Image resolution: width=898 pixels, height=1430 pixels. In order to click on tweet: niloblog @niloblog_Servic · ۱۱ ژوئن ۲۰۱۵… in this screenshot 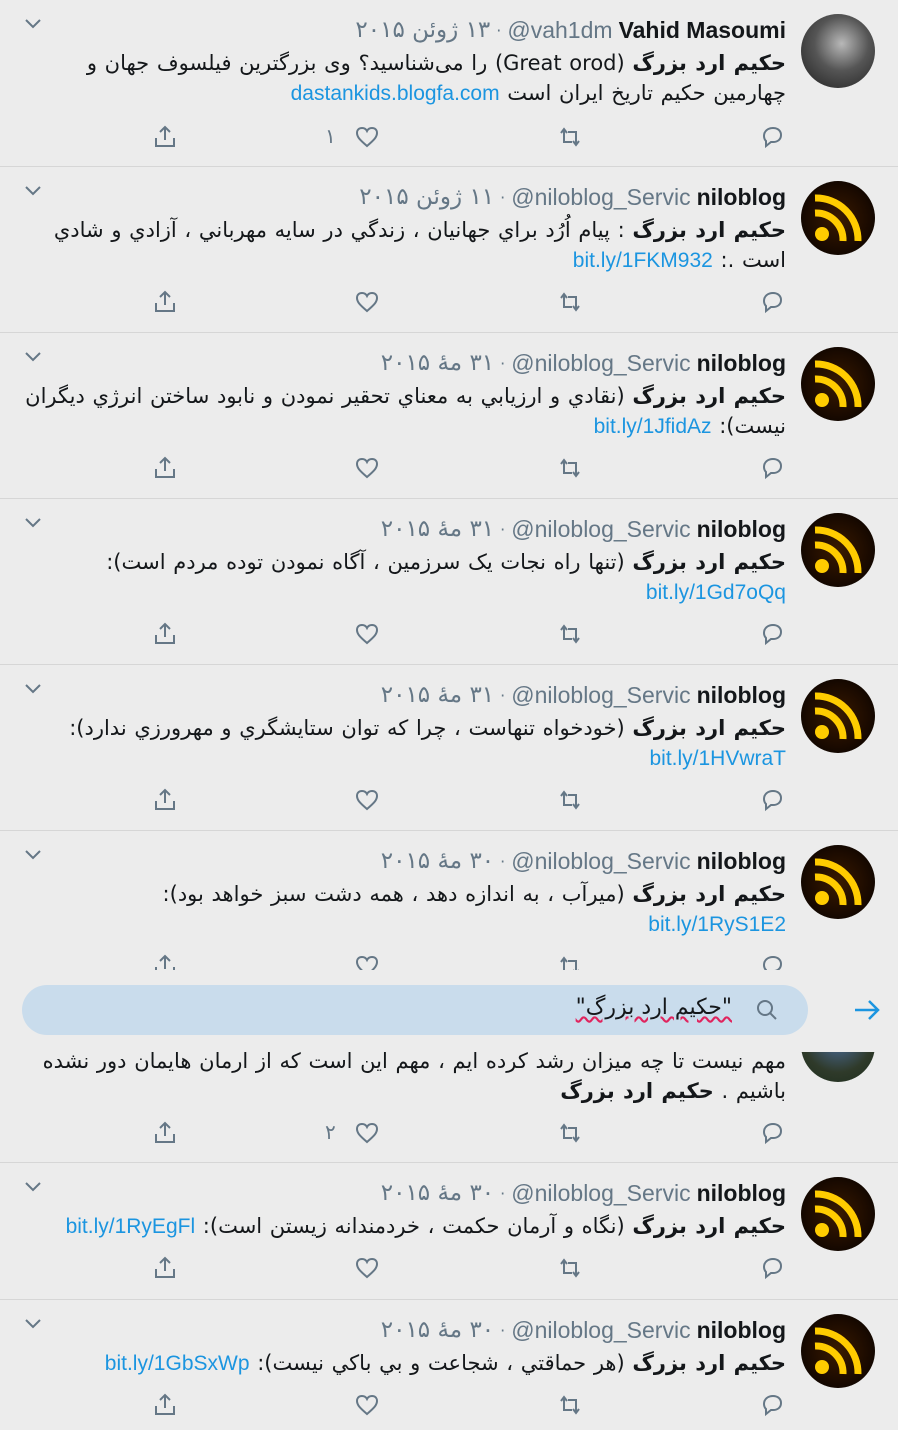, I will do `click(449, 250)`.